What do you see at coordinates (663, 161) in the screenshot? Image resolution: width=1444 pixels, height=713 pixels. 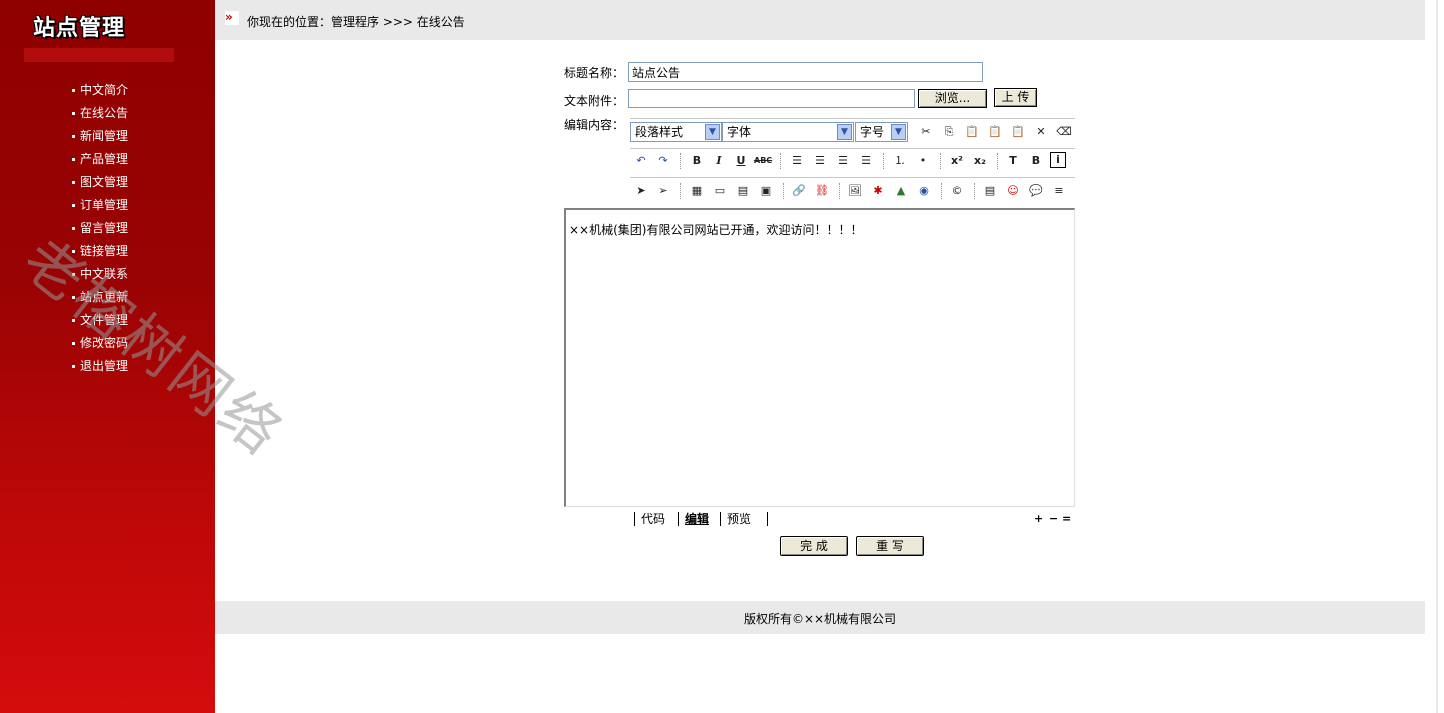 I see `redo-icon: ↷` at bounding box center [663, 161].